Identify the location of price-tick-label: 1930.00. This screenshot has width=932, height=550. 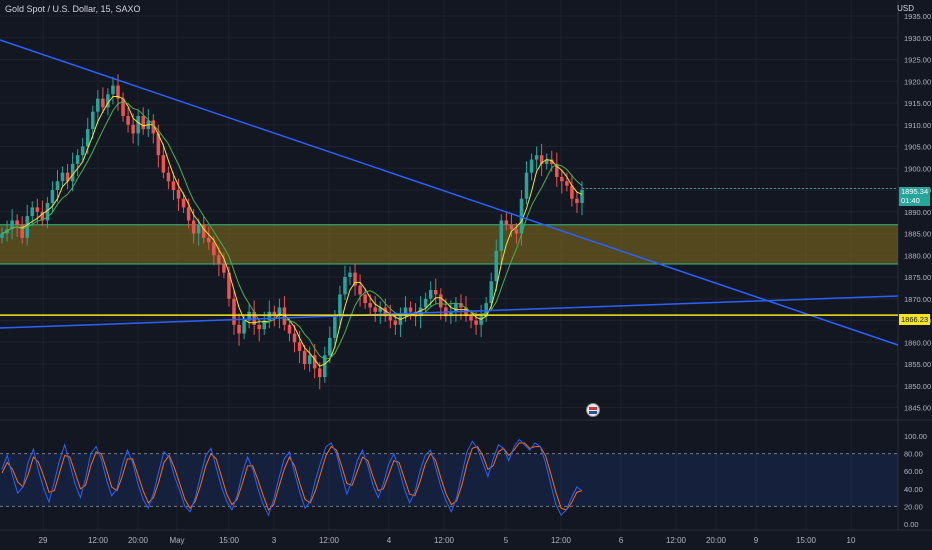
(917, 38).